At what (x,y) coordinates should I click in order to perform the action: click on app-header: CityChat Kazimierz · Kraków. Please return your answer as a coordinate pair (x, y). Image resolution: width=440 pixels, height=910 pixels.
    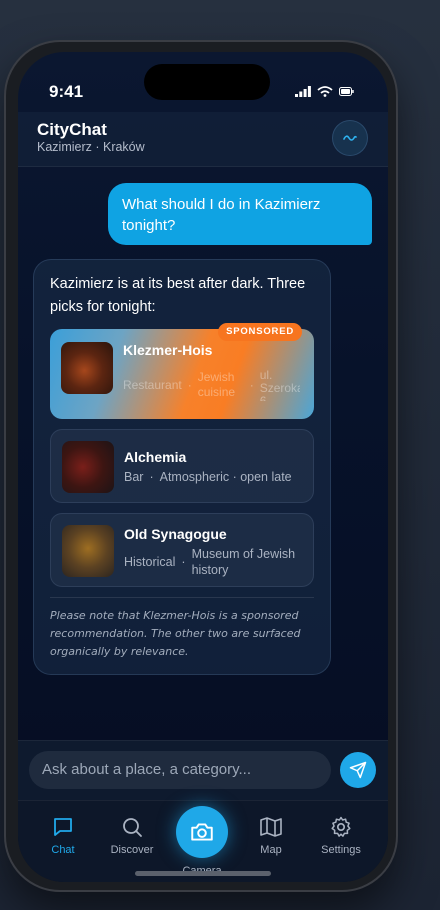
    Looking at the image, I should click on (203, 139).